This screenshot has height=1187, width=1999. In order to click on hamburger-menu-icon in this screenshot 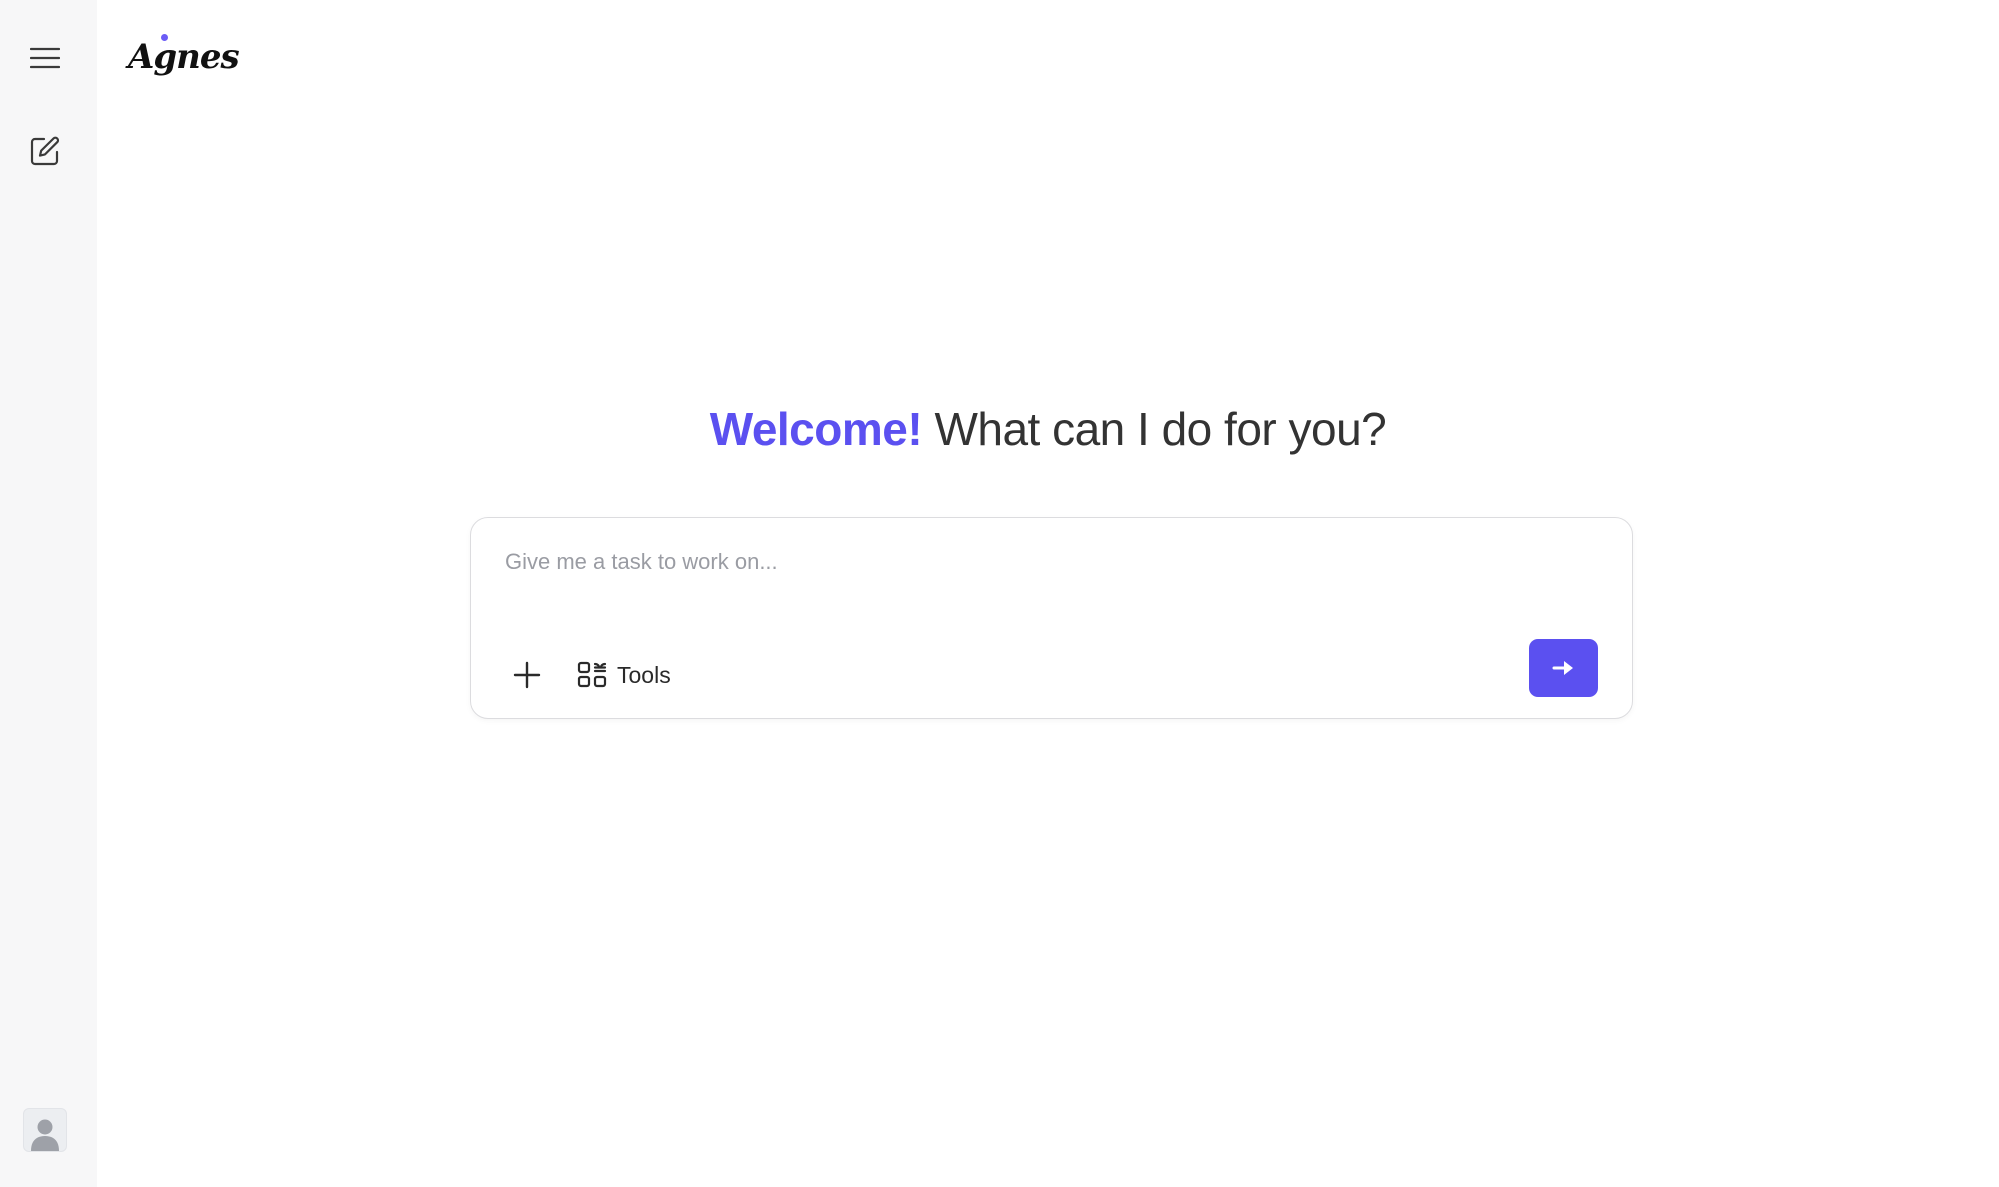, I will do `click(45, 58)`.